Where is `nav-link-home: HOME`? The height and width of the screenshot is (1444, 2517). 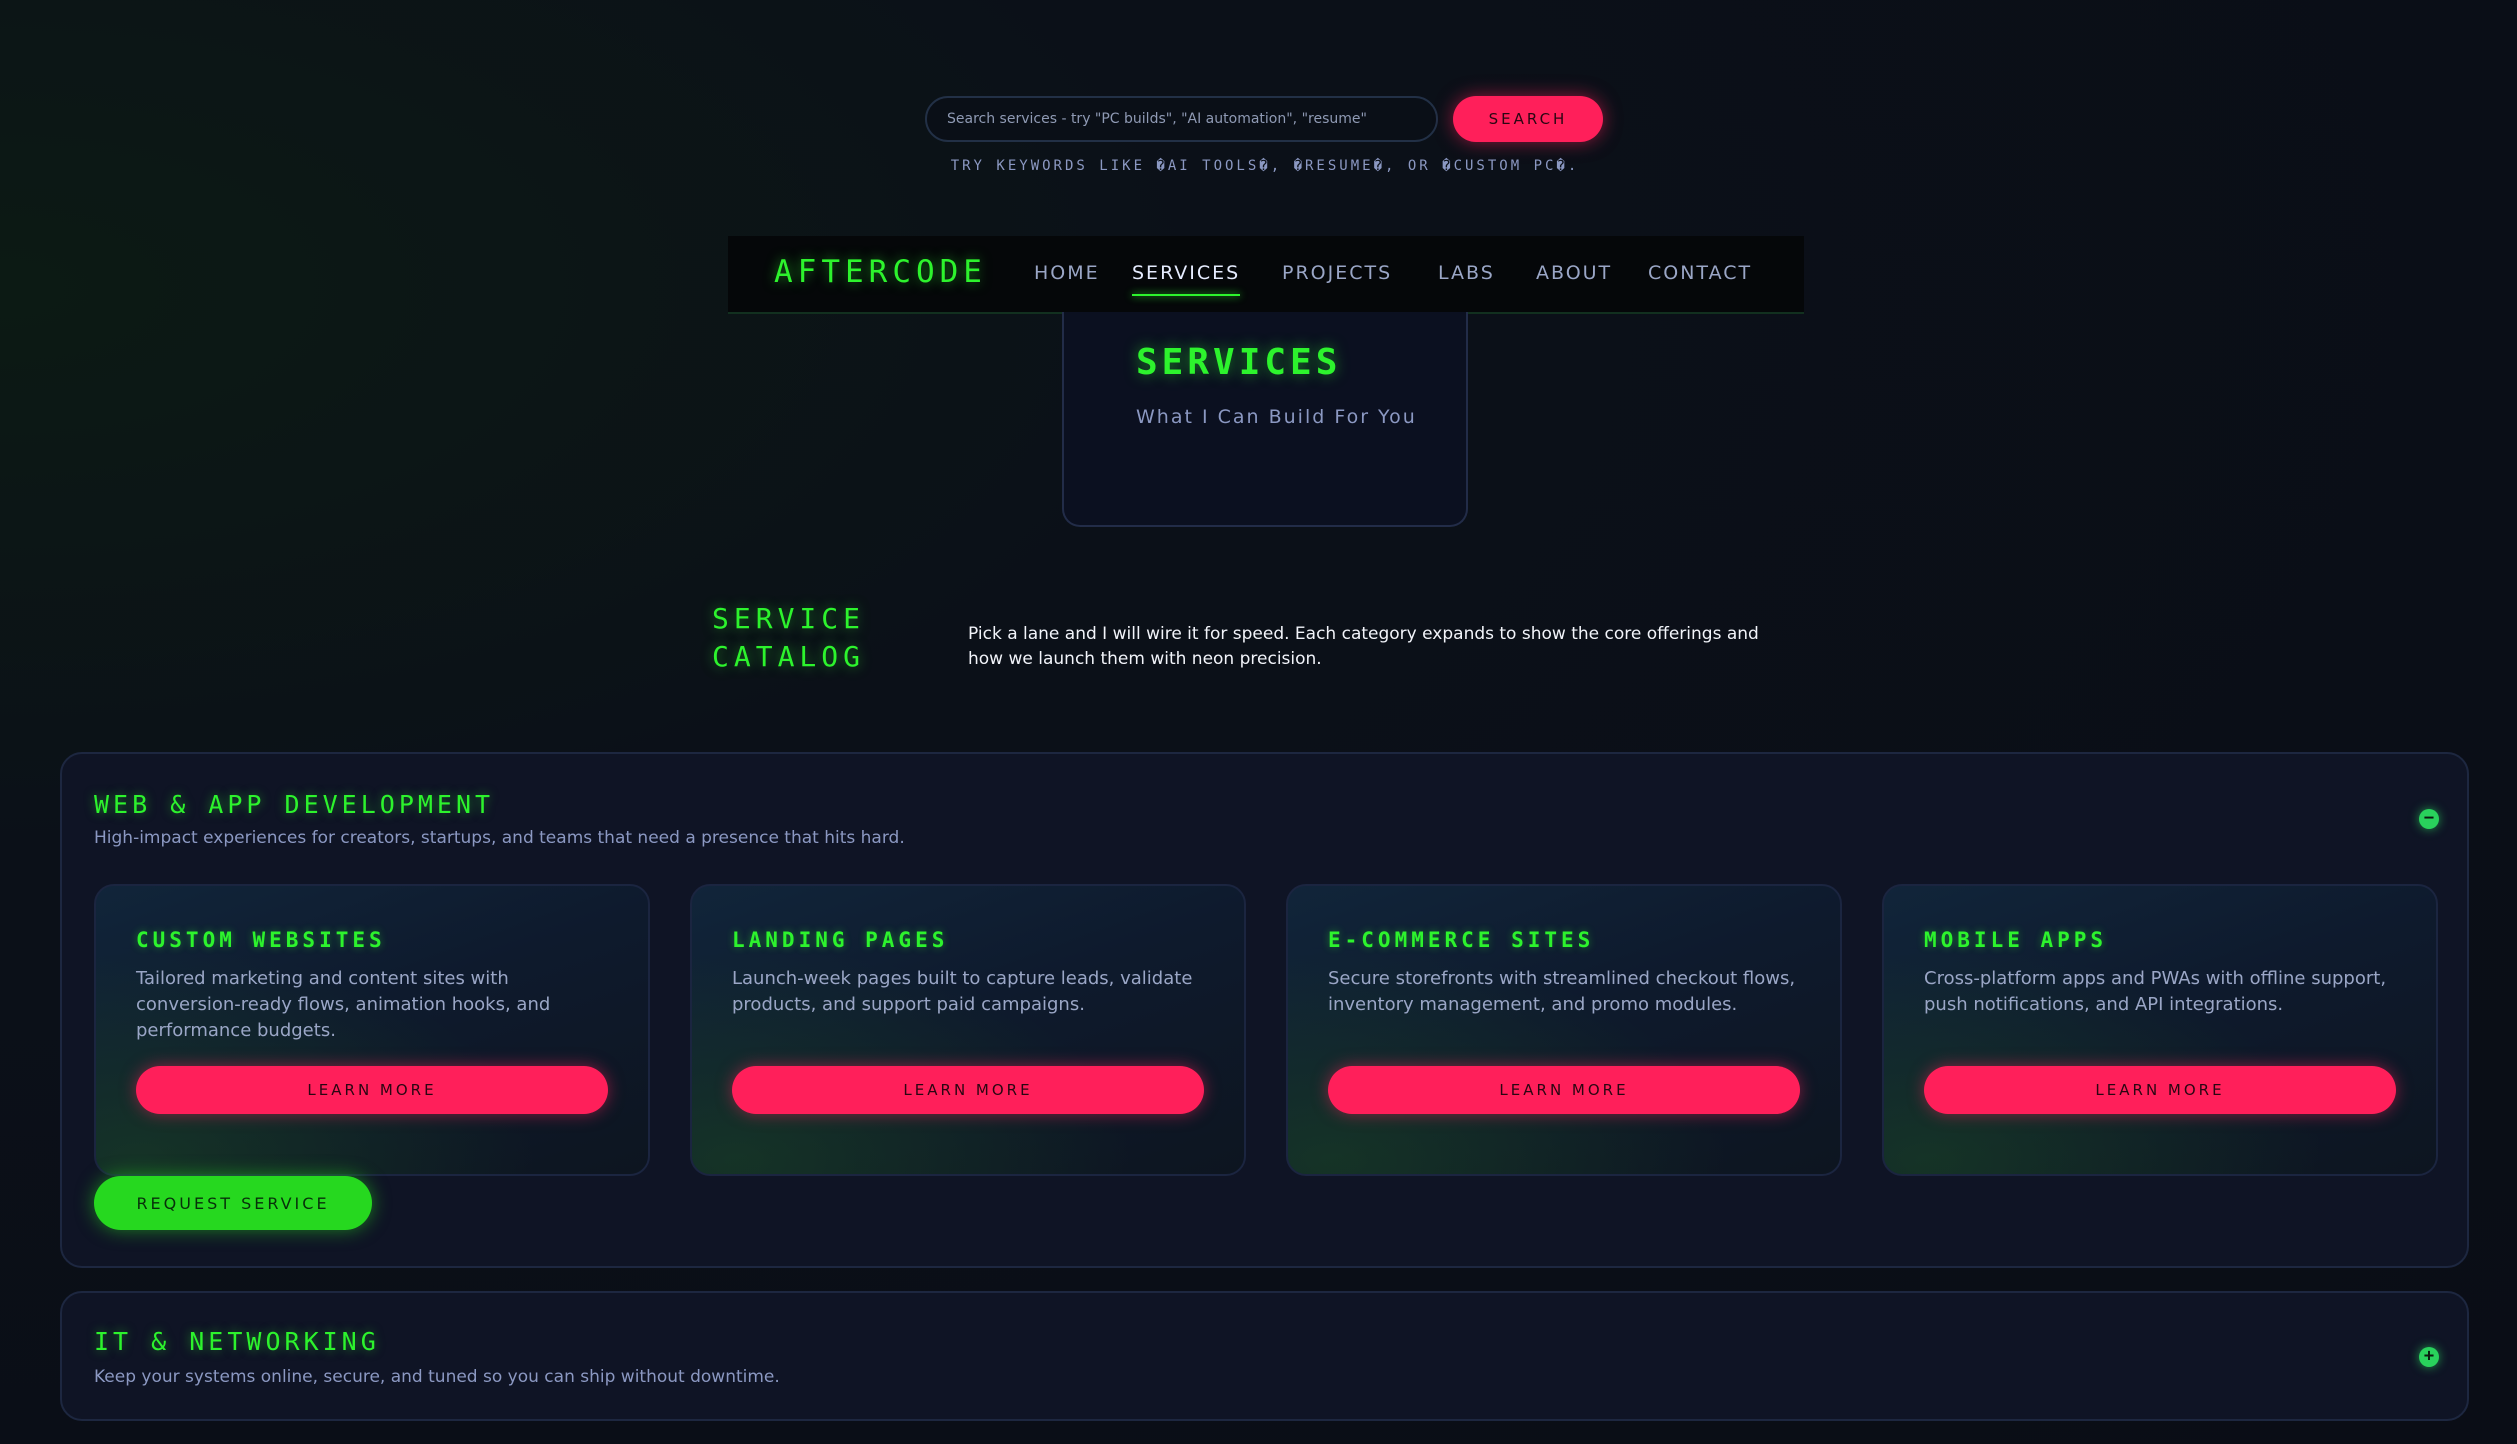 nav-link-home: HOME is located at coordinates (1067, 273).